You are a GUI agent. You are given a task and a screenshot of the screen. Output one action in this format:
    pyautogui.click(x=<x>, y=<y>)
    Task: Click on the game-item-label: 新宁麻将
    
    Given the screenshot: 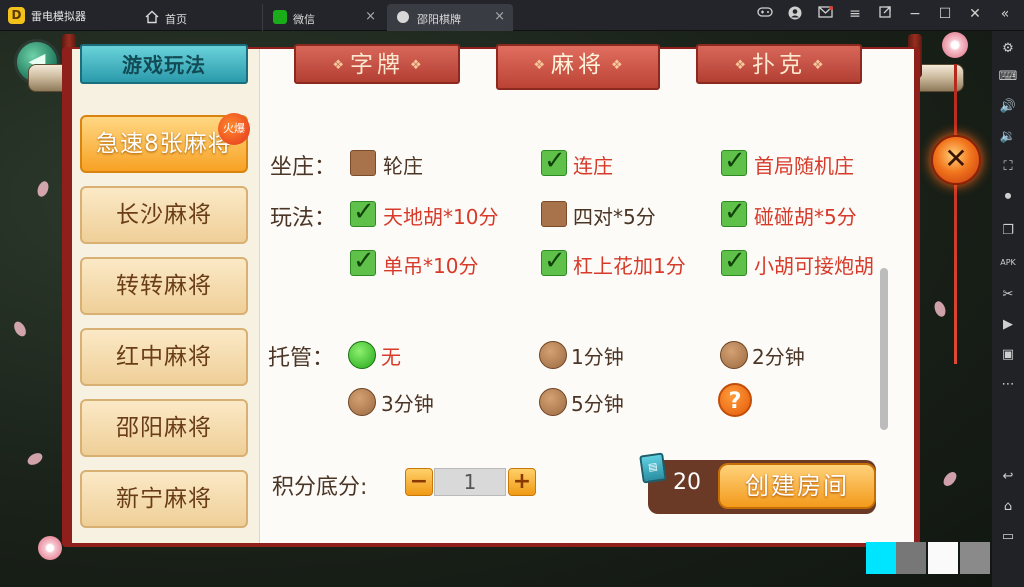 What is the action you would take?
    pyautogui.click(x=164, y=499)
    